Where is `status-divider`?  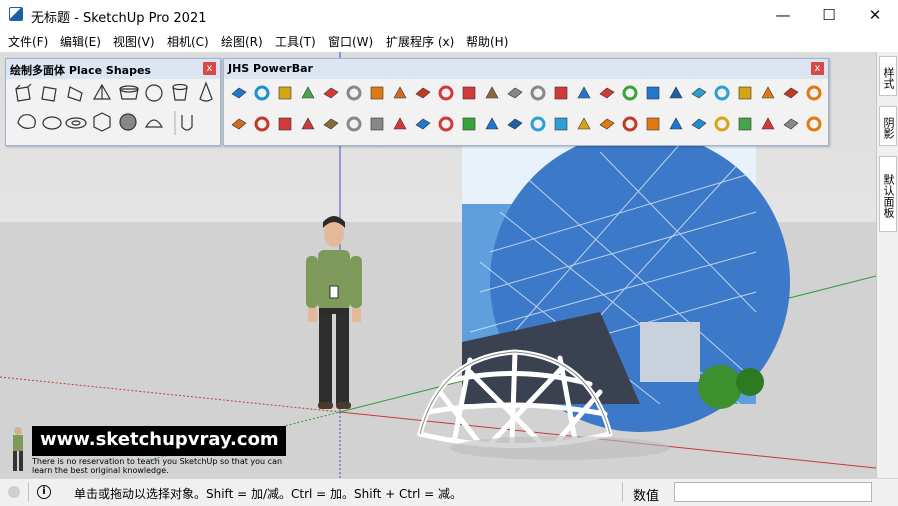 status-divider is located at coordinates (28, 492).